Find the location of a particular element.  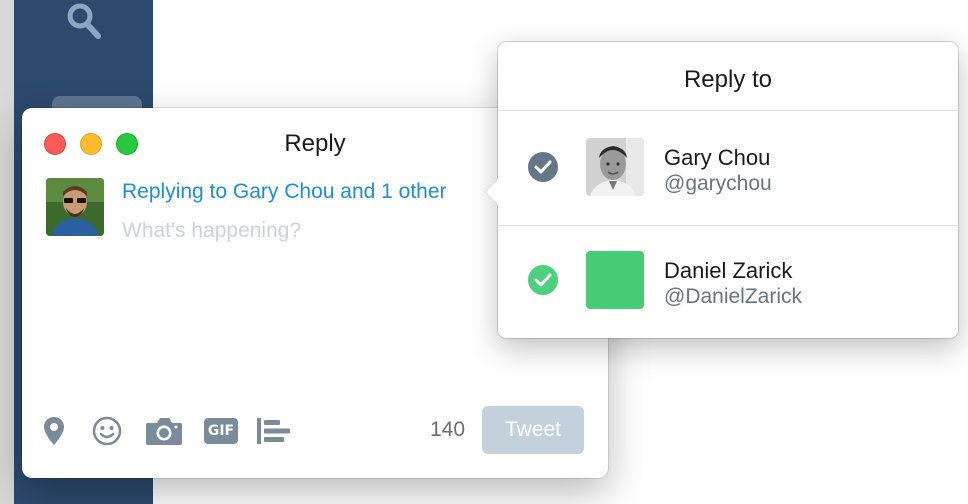

reply-user-row-garychou: Gary Chou @garychou is located at coordinates (728, 168).